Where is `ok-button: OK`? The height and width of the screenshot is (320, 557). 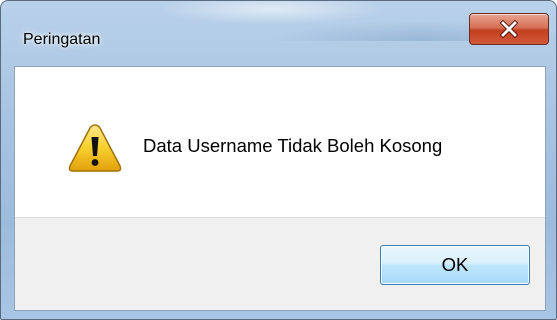
ok-button: OK is located at coordinates (455, 265).